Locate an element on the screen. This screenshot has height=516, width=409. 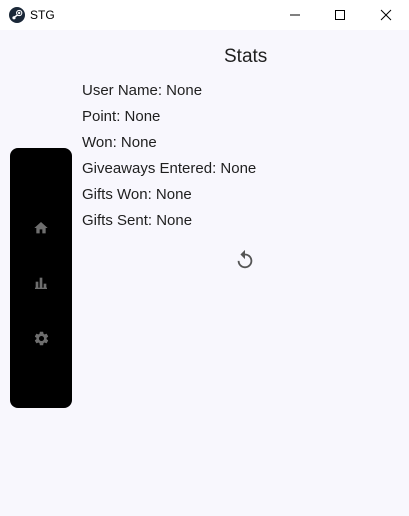
stat-point: Point: None is located at coordinates (121, 116).